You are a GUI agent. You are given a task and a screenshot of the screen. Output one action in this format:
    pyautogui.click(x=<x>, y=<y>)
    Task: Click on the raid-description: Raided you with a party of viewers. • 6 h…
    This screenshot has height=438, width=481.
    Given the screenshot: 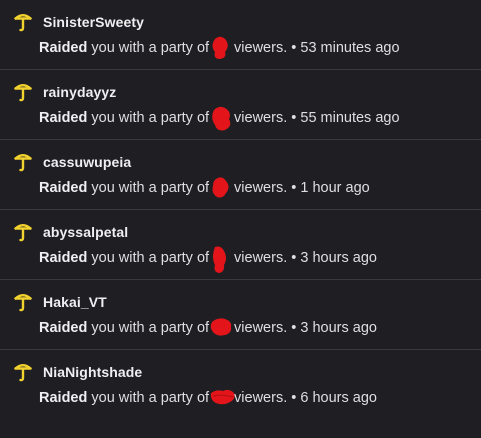 What is the action you would take?
    pyautogui.click(x=208, y=397)
    